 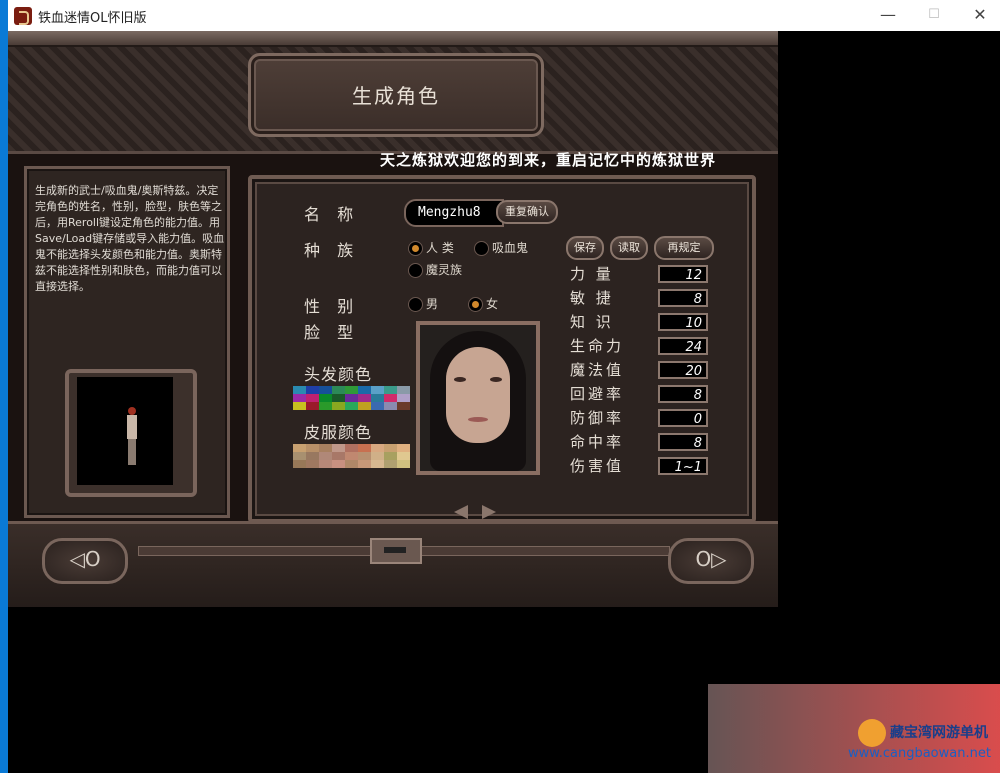 I want to click on close-icon: ✕, so click(x=980, y=15).